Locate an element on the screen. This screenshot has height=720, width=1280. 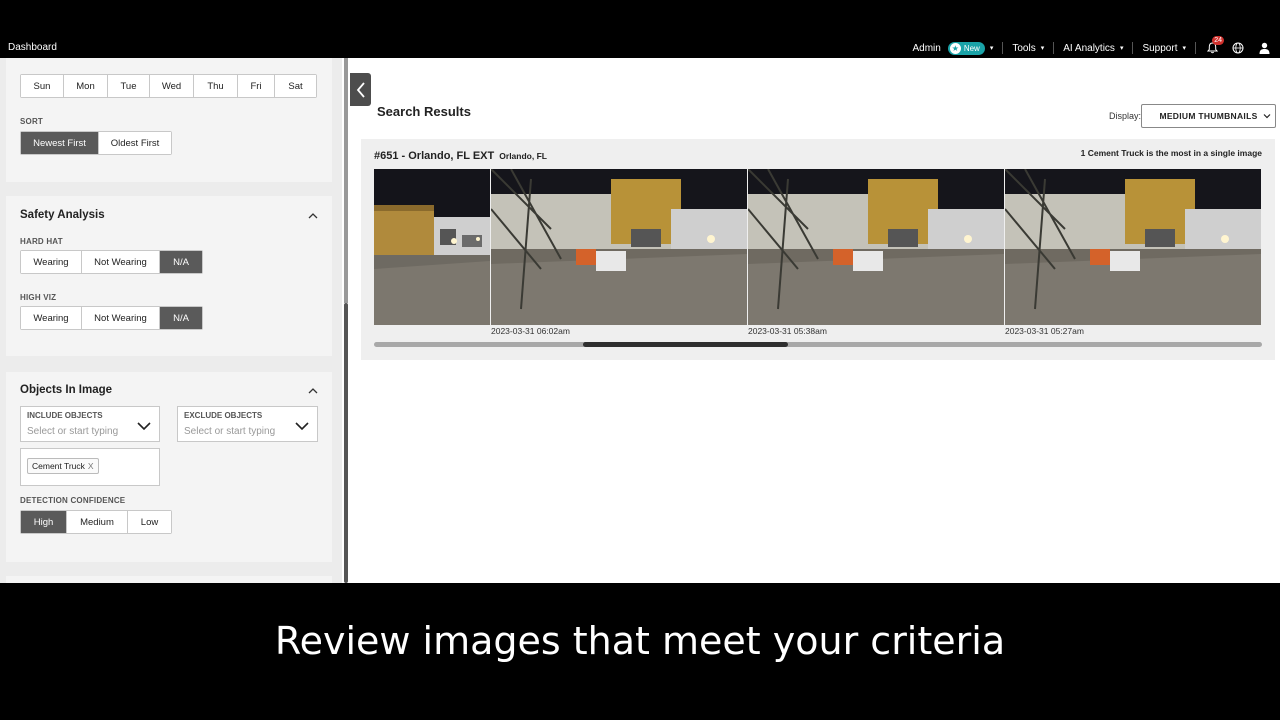
exclude-objects-placeholder: Select or start typing is located at coordinates (230, 431).